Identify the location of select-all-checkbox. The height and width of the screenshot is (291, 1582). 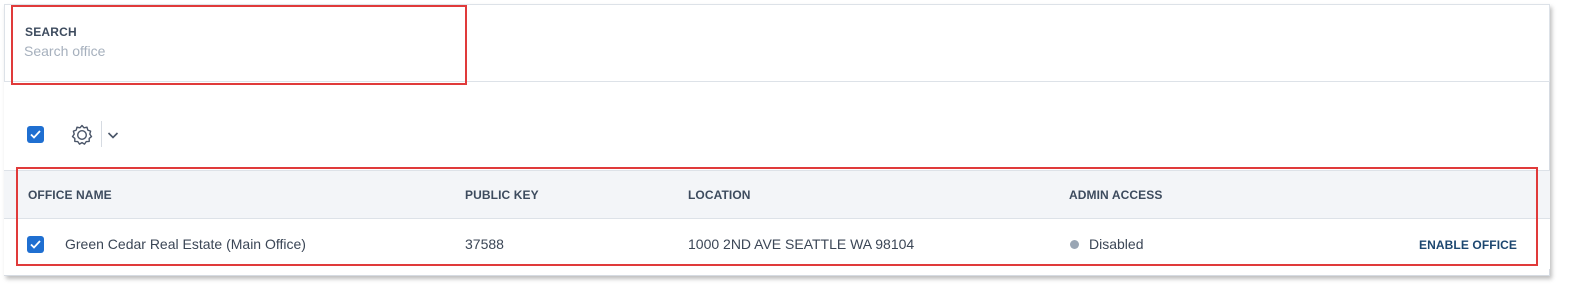
(35, 134).